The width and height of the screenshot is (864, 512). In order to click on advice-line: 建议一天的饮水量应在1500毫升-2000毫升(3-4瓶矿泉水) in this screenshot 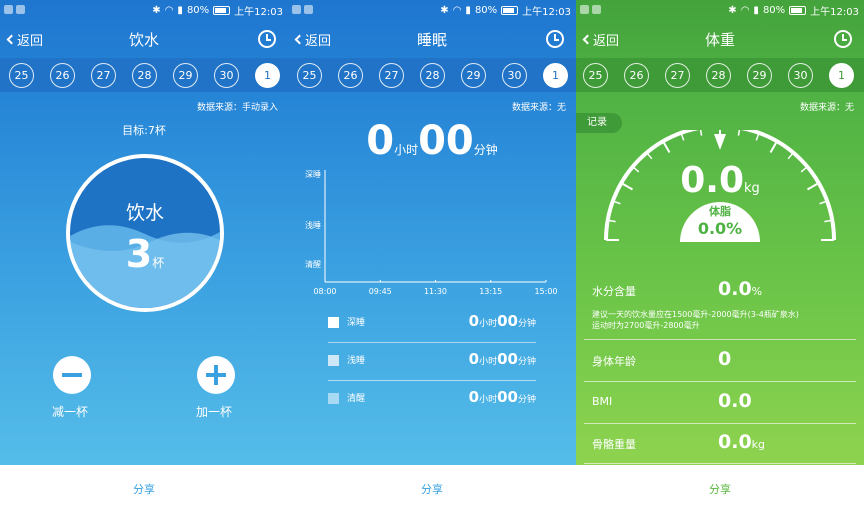, I will do `click(695, 314)`.